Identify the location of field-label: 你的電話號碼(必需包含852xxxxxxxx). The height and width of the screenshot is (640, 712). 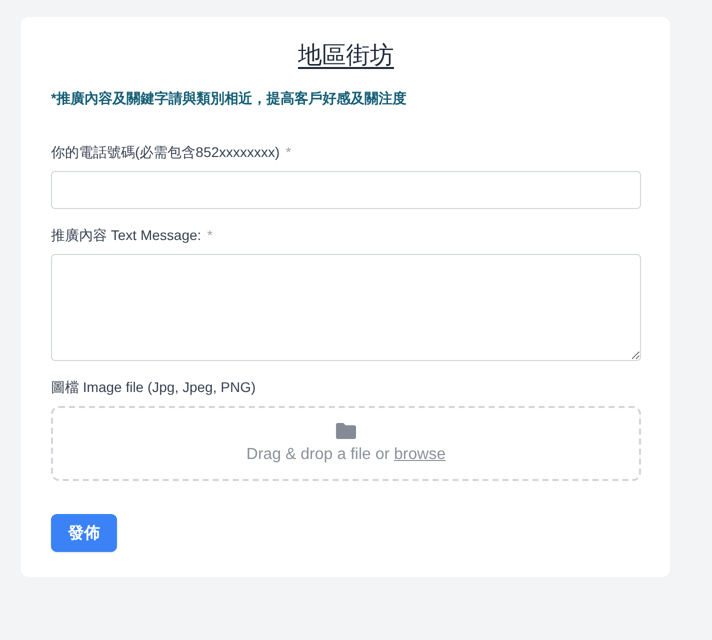
(165, 152).